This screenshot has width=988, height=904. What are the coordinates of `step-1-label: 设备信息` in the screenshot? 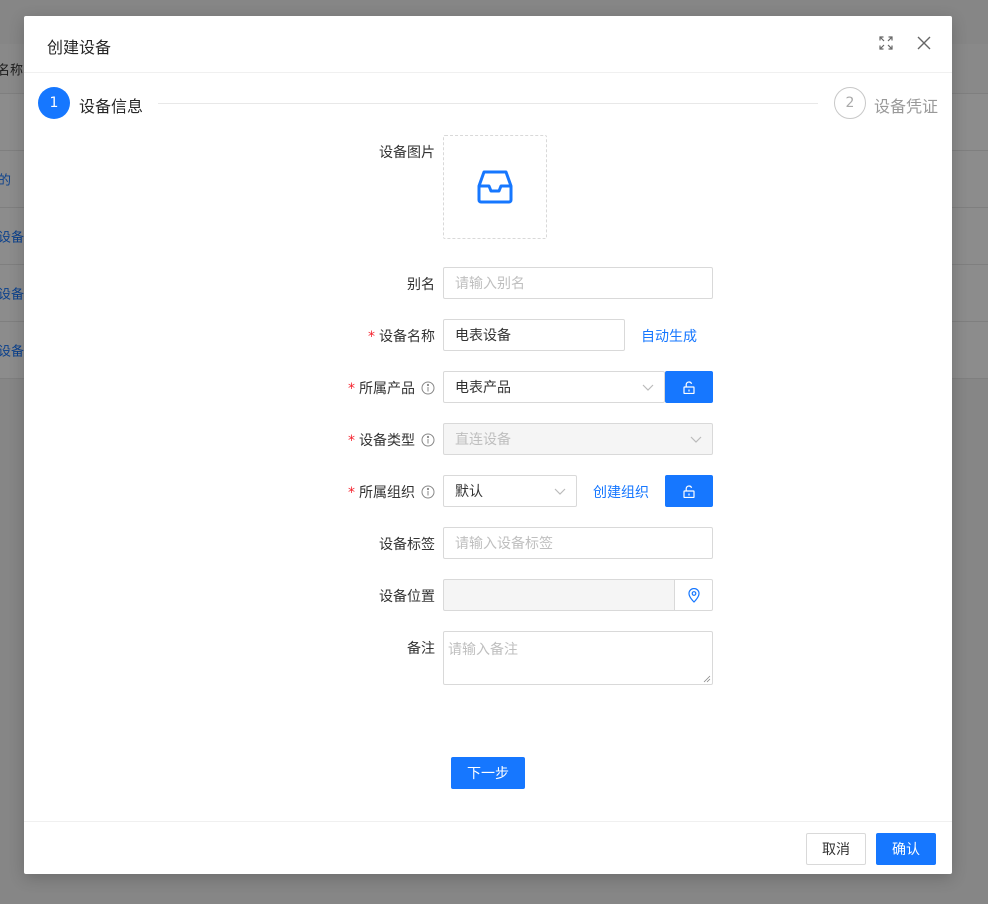 It's located at (111, 105).